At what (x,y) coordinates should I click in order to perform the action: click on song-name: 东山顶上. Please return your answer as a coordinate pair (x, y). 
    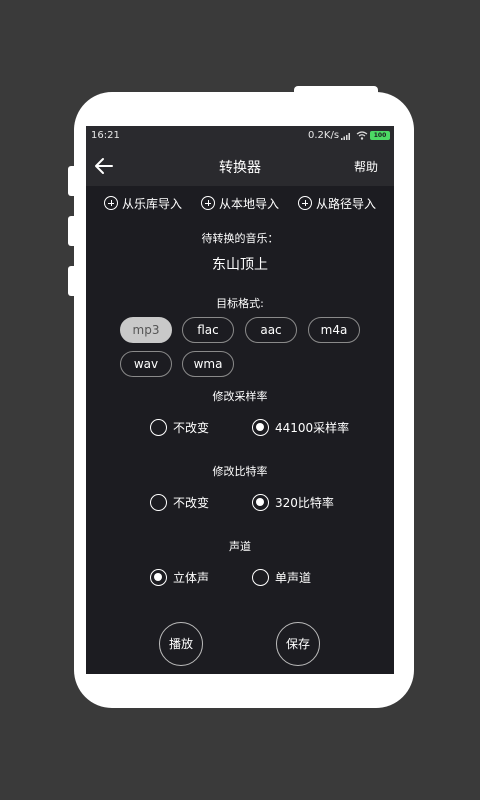
    Looking at the image, I should click on (240, 265).